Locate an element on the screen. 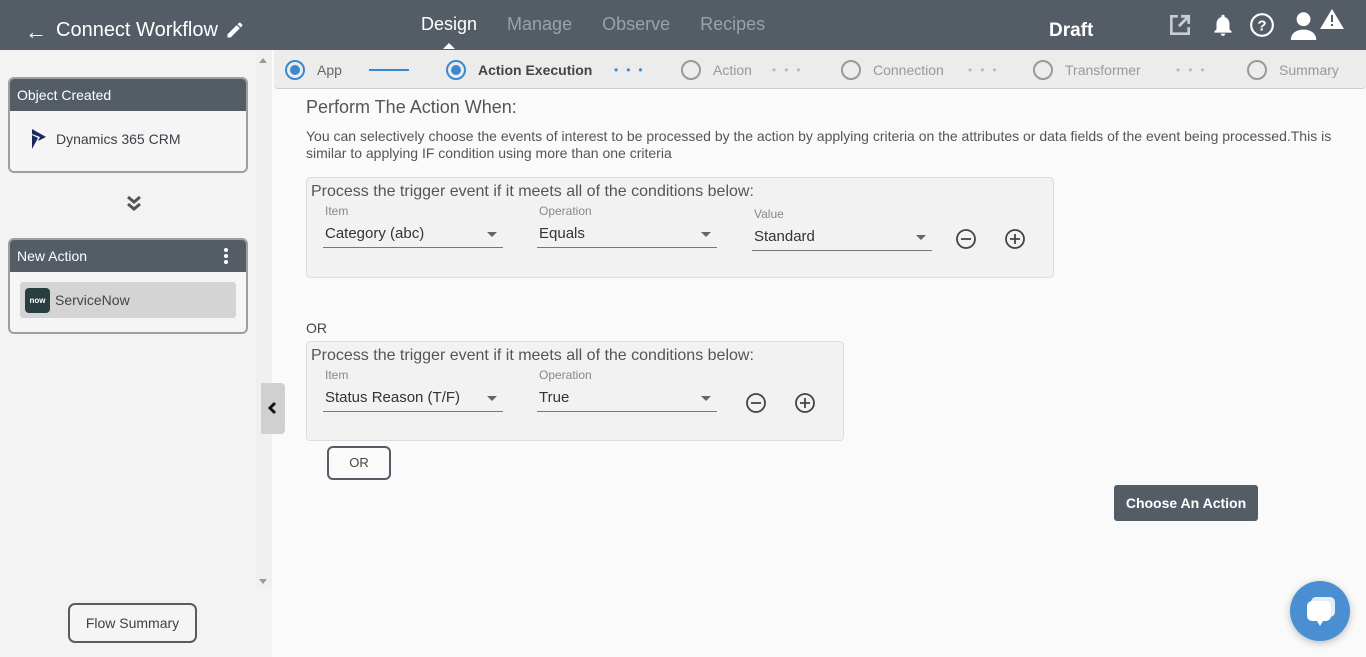 This screenshot has height=657, width=1366. operation-field: Operation Equals is located at coordinates (627, 227).